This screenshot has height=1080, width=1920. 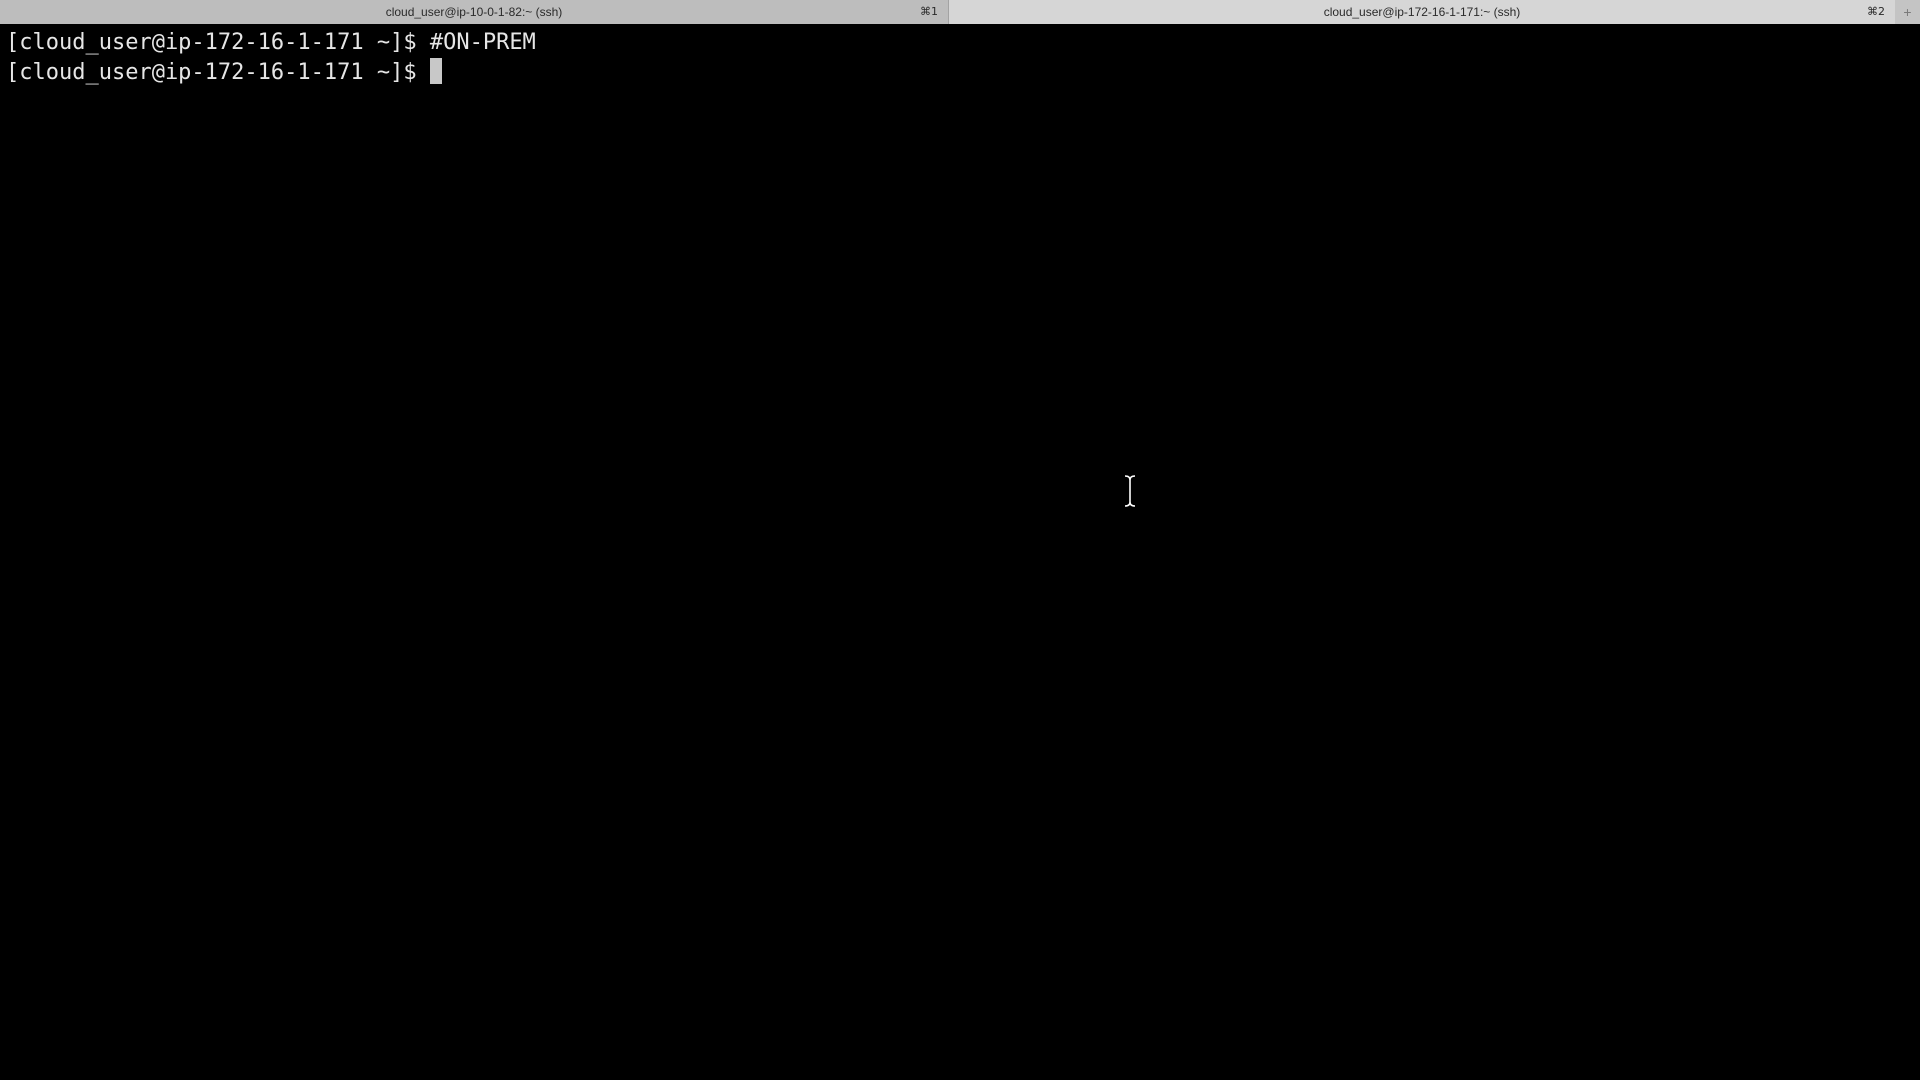 What do you see at coordinates (435, 71) in the screenshot?
I see `terminal-cursor` at bounding box center [435, 71].